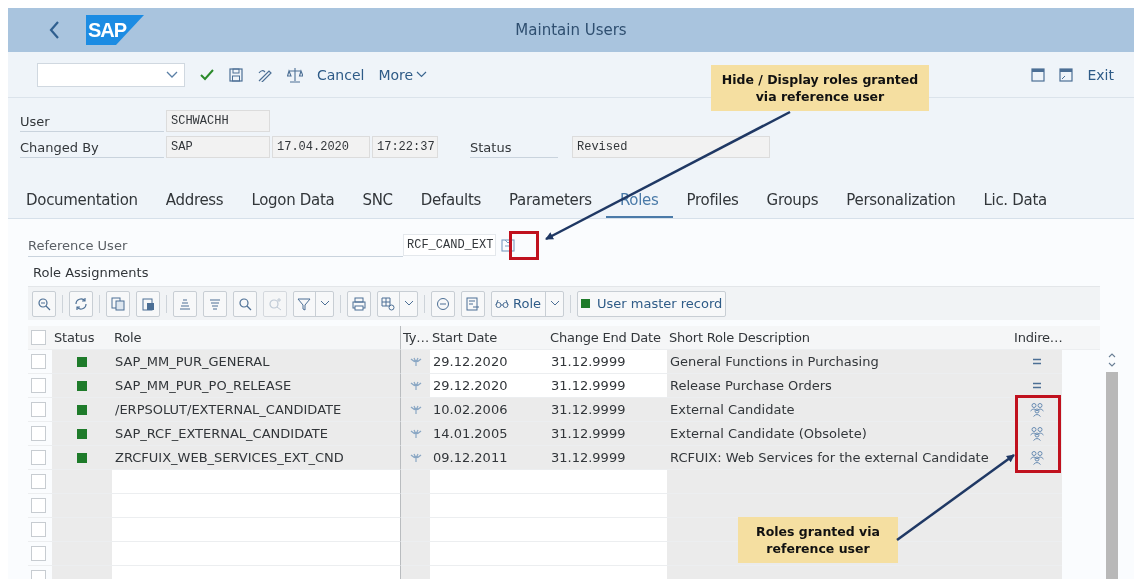  Describe the element at coordinates (514, 148) in the screenshot. I see `field-label: Status` at that location.